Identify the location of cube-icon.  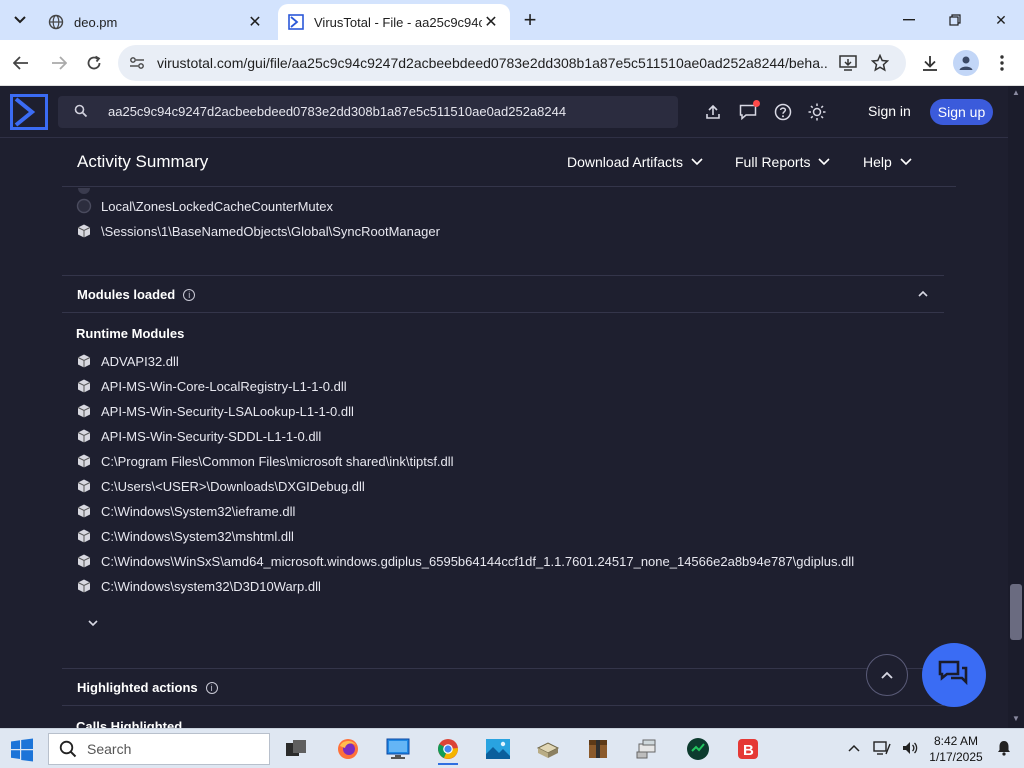
(84, 436).